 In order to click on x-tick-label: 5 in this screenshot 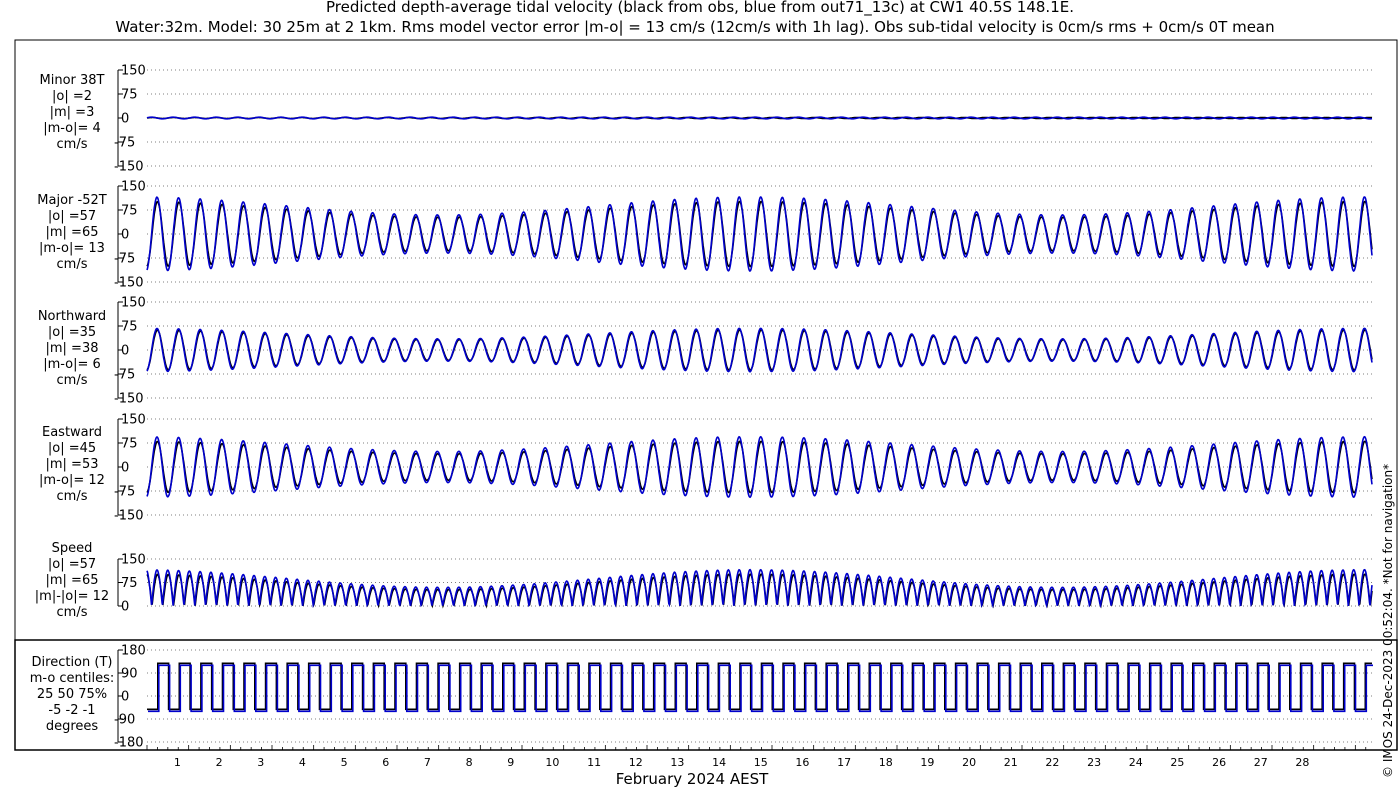, I will do `click(344, 762)`.